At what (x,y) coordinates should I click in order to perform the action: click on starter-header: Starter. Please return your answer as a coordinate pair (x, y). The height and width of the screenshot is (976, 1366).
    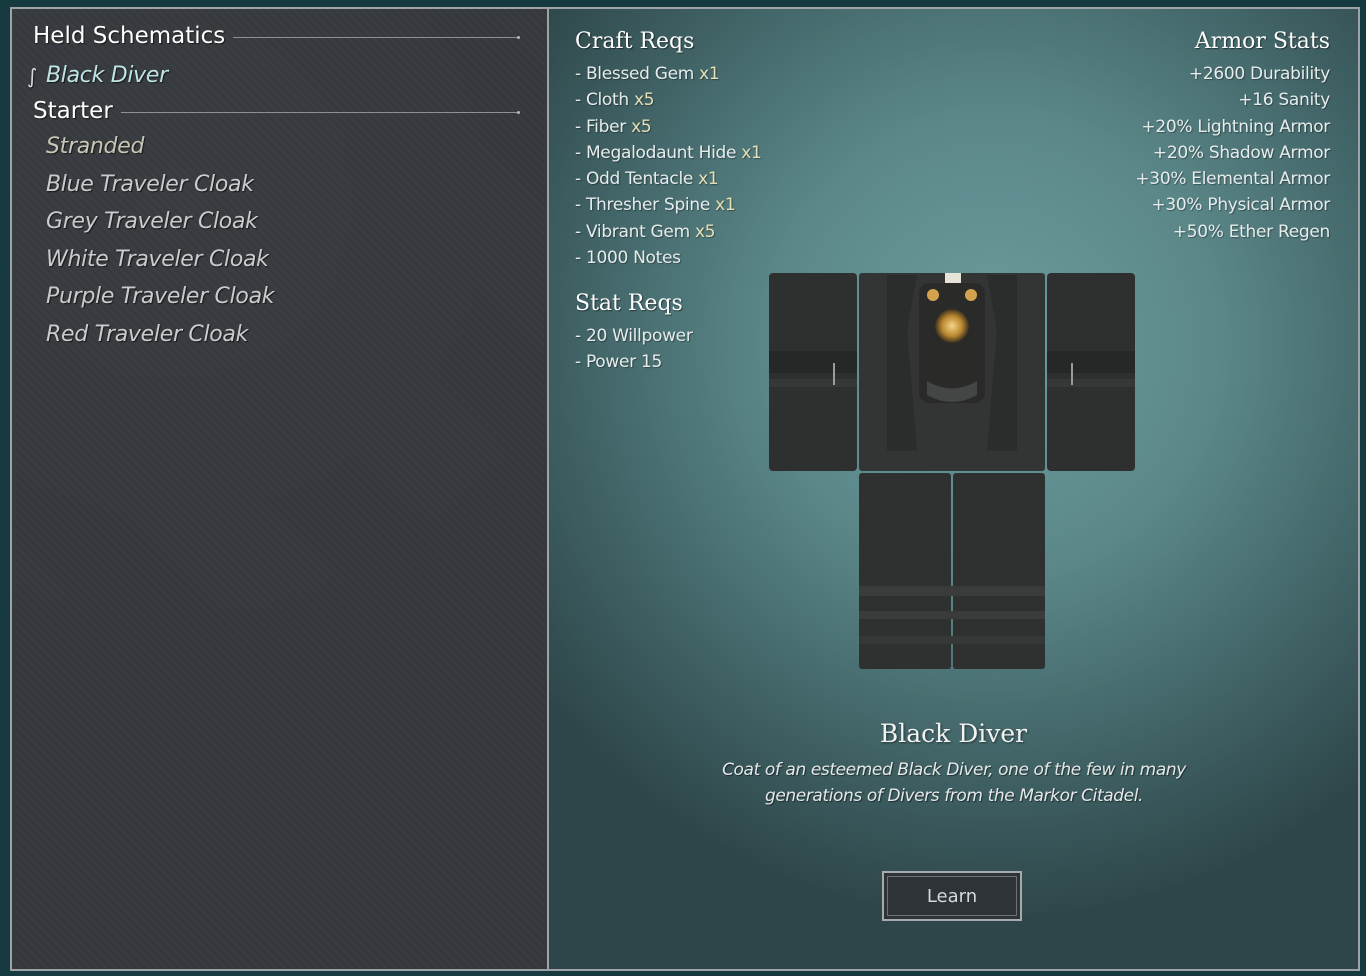
    Looking at the image, I should click on (277, 111).